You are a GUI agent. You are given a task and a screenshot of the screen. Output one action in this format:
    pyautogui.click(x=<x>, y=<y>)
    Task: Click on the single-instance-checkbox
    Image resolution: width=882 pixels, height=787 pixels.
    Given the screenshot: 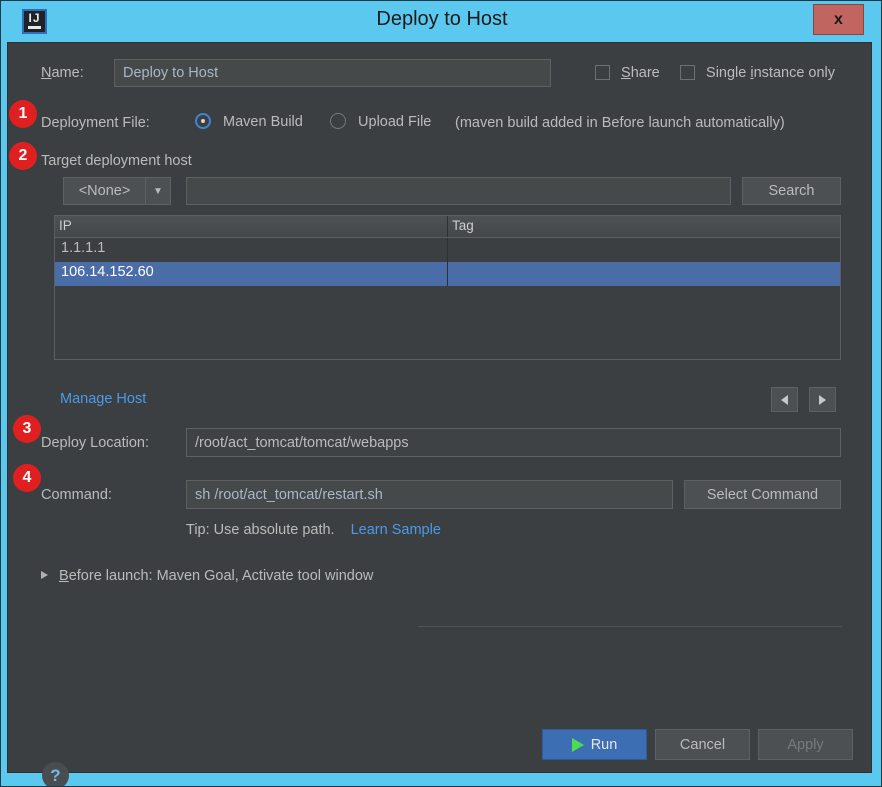 What is the action you would take?
    pyautogui.click(x=687, y=72)
    